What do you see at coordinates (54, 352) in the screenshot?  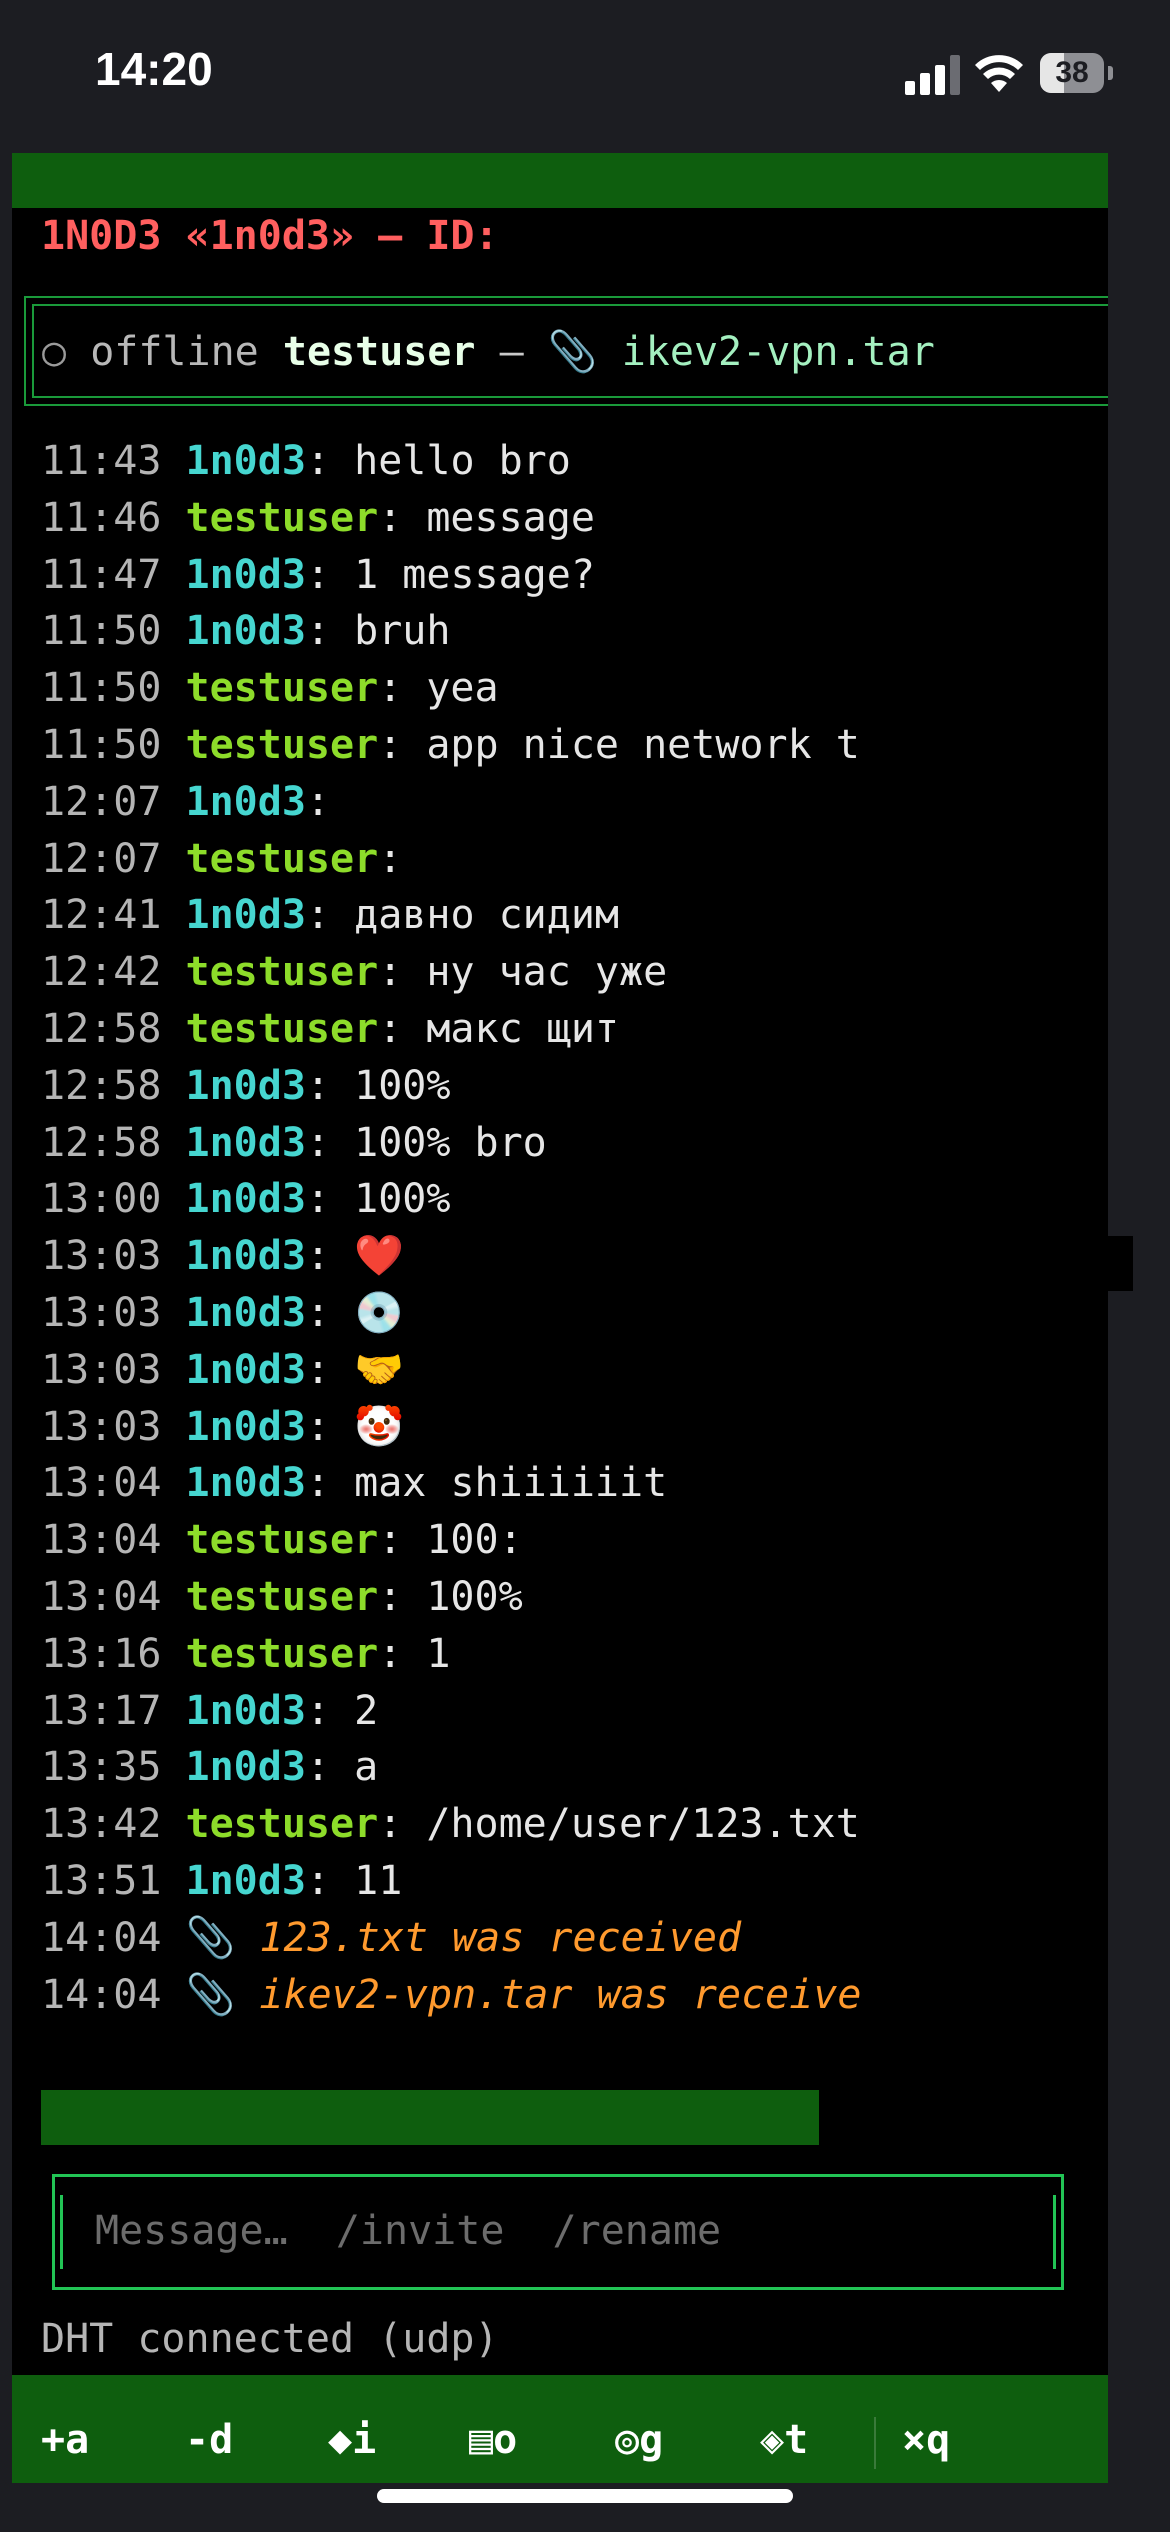 I see `offline-status-icon: ○` at bounding box center [54, 352].